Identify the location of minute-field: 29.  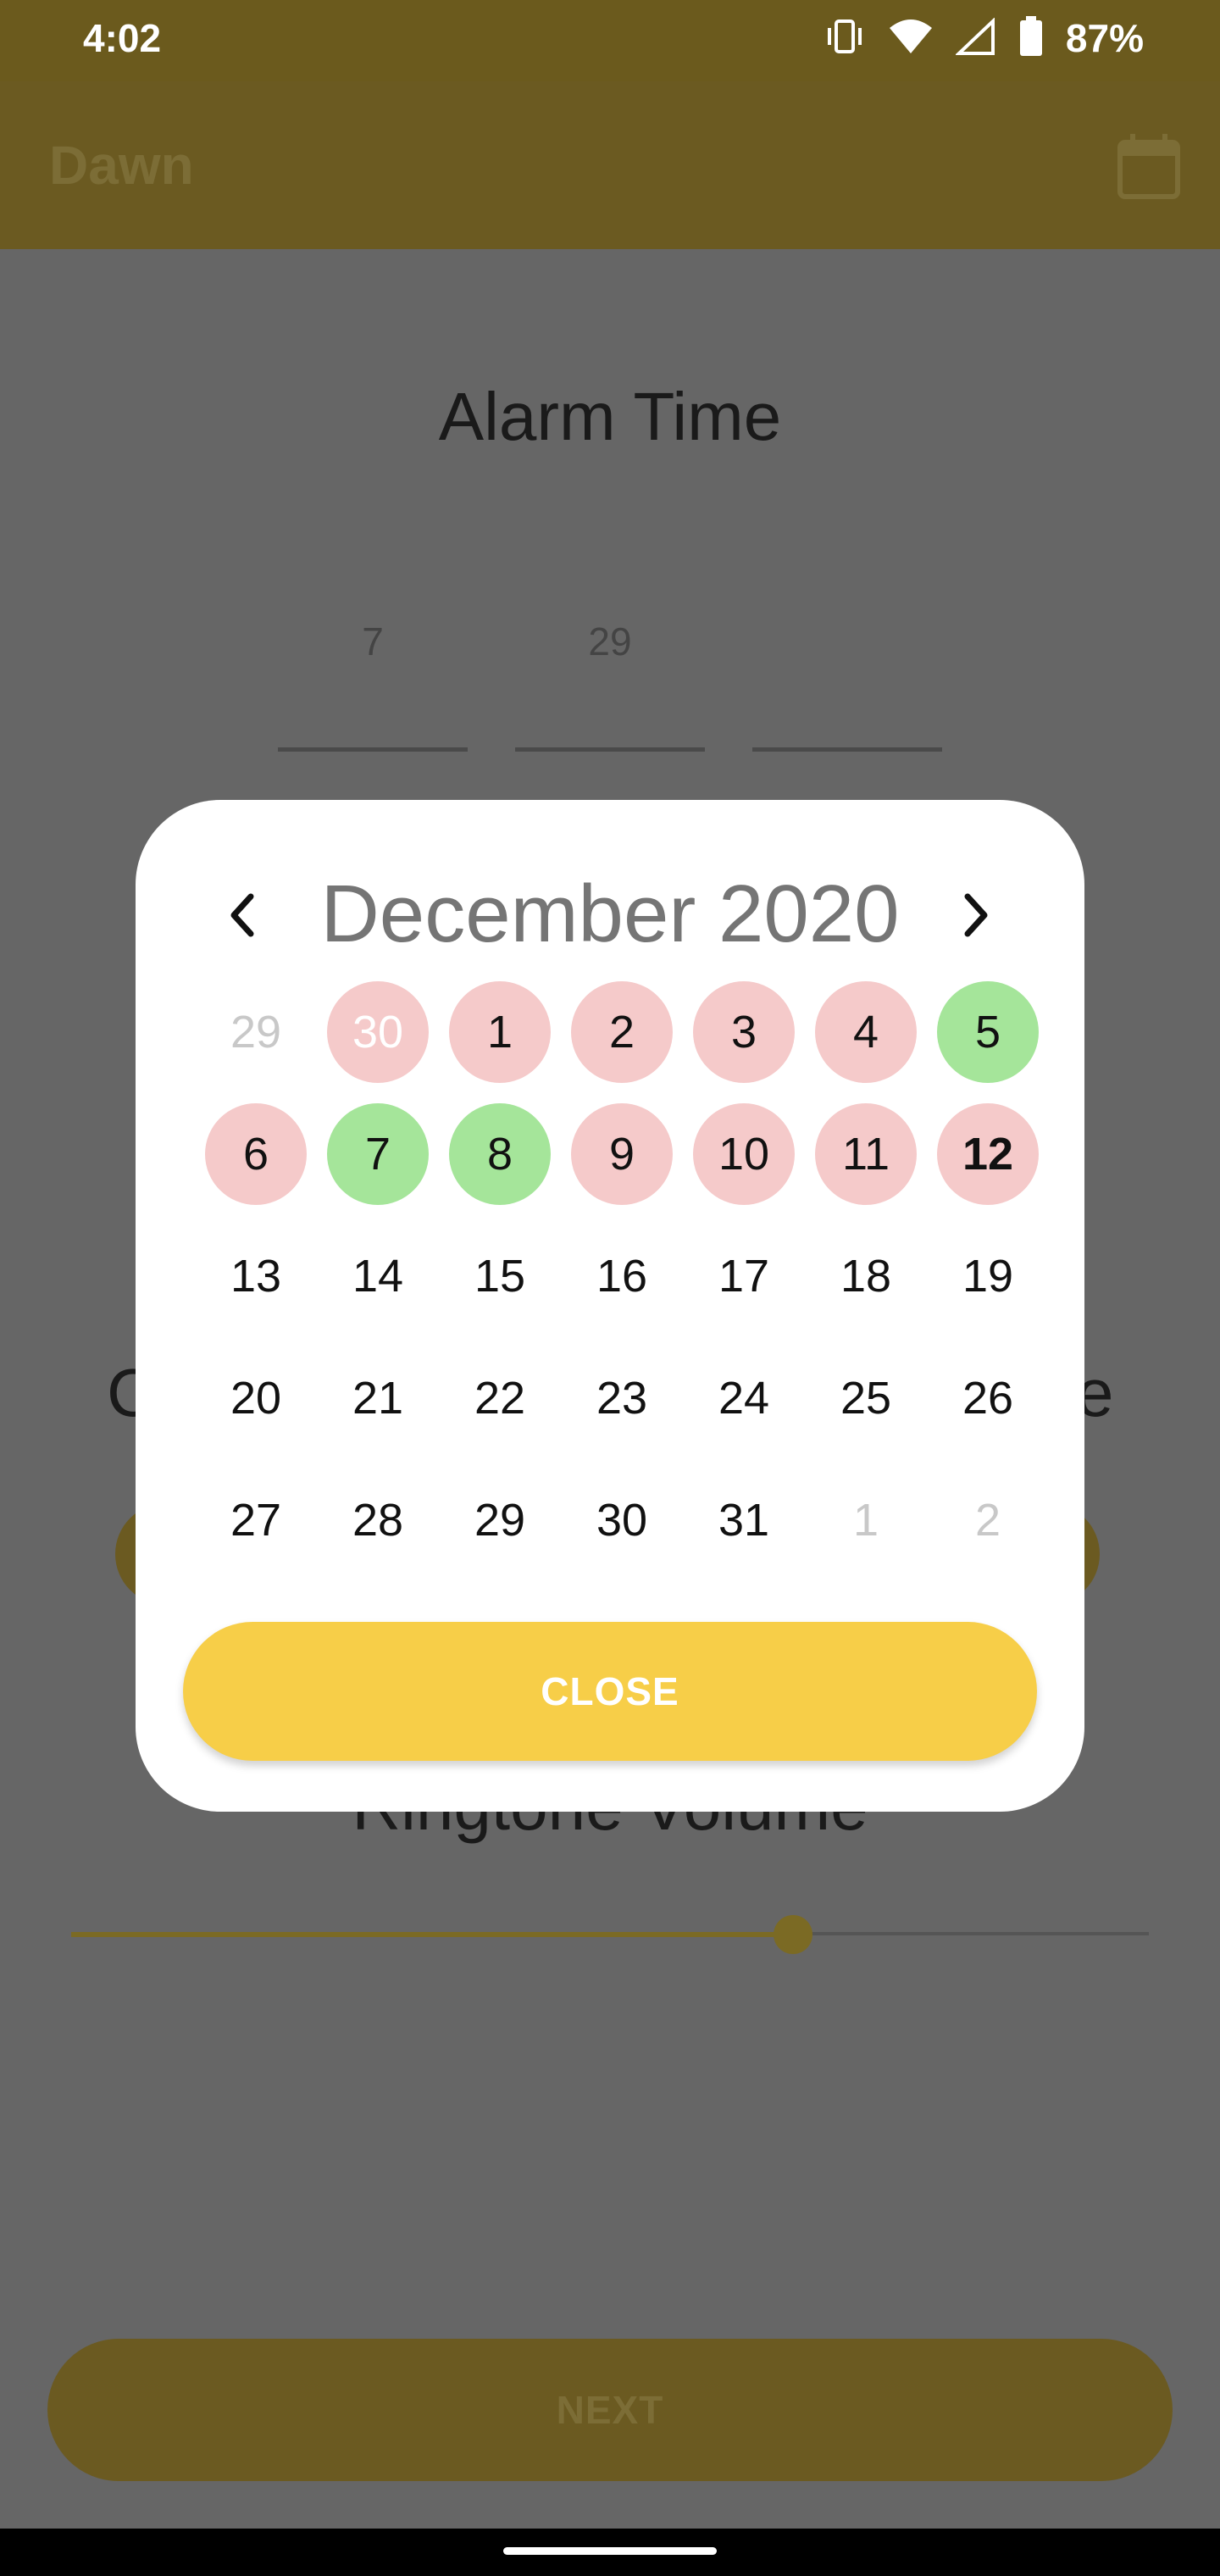
(610, 685).